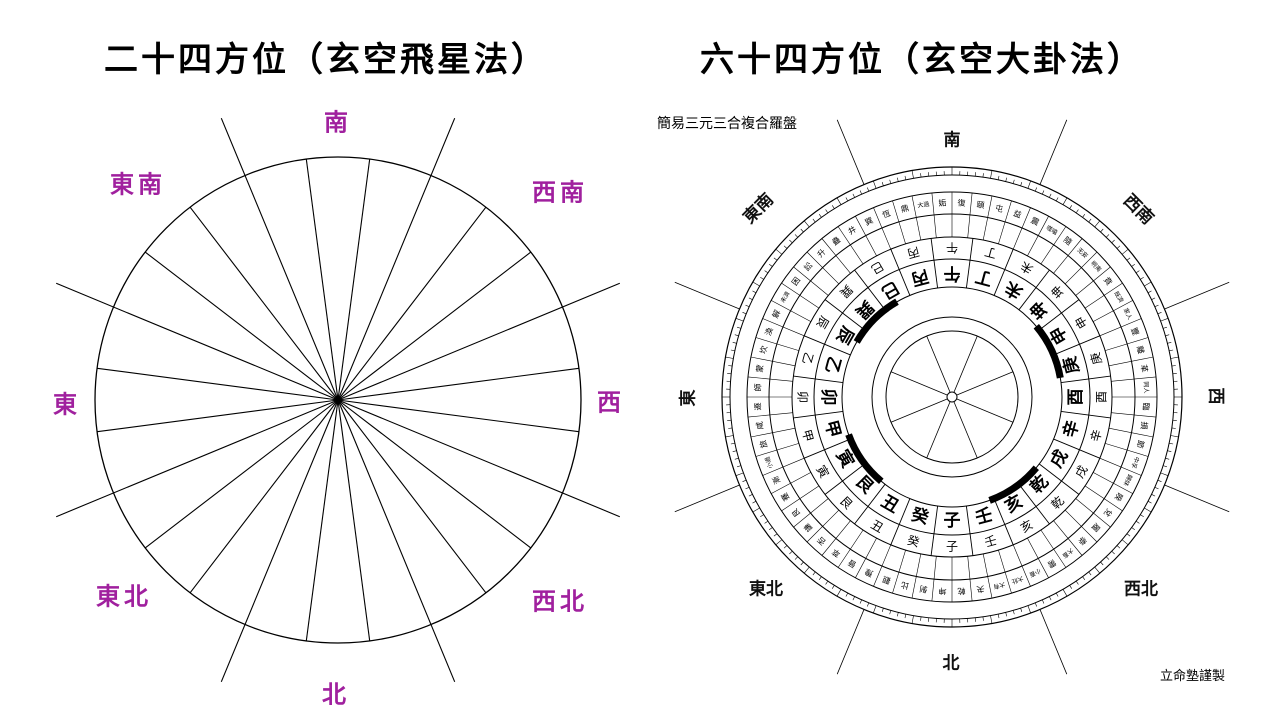 Image resolution: width=1280 pixels, height=720 pixels. Describe the element at coordinates (611, 402) in the screenshot. I see `left-label-west: 西` at that location.